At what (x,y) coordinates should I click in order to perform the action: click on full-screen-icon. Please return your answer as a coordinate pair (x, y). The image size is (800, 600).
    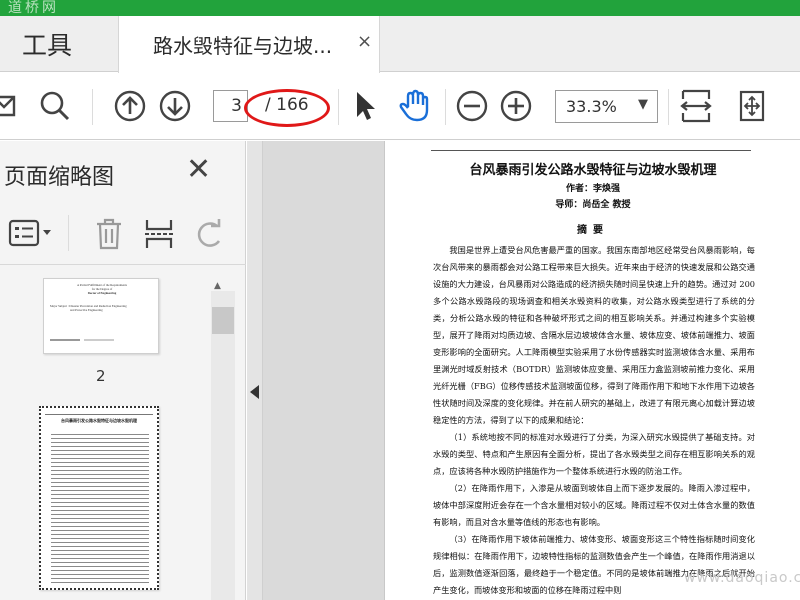
    Looking at the image, I should click on (752, 106).